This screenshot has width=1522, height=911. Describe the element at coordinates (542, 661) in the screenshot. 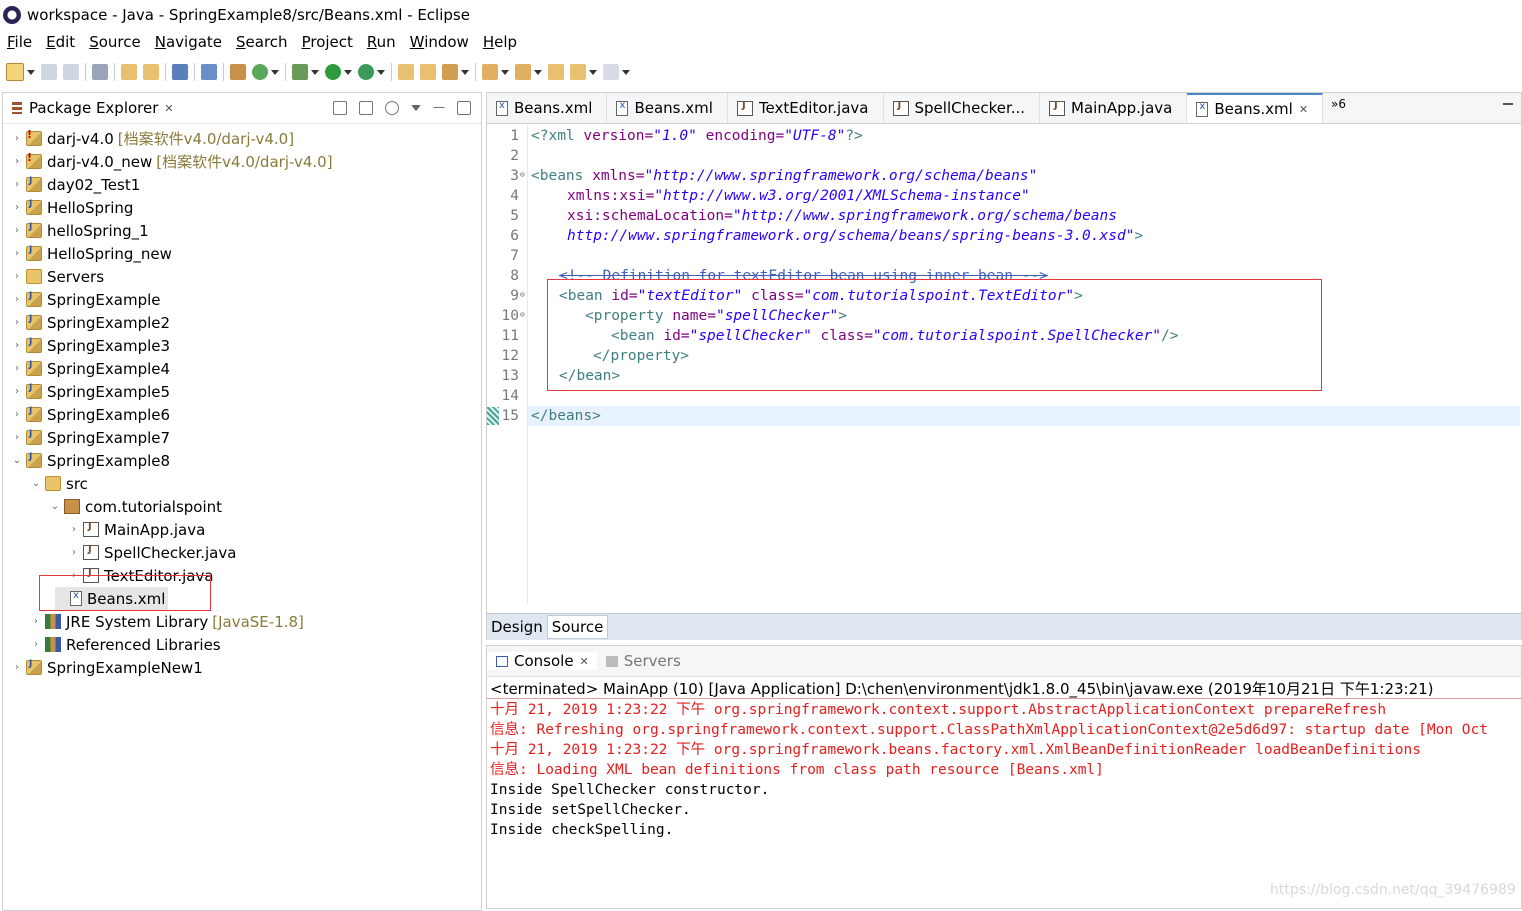

I see `tab-console: Console ✕` at that location.